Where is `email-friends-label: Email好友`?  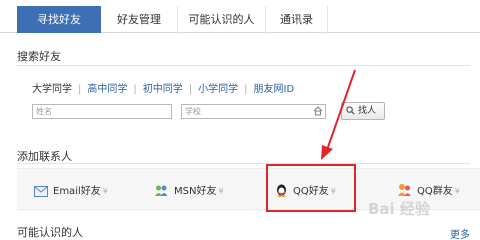 email-friends-label: Email好友 is located at coordinates (77, 191).